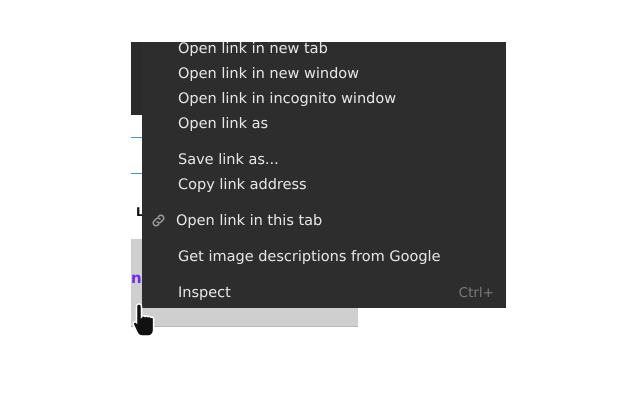  Describe the element at coordinates (324, 73) in the screenshot. I see `menu-item: Open link in new window` at that location.